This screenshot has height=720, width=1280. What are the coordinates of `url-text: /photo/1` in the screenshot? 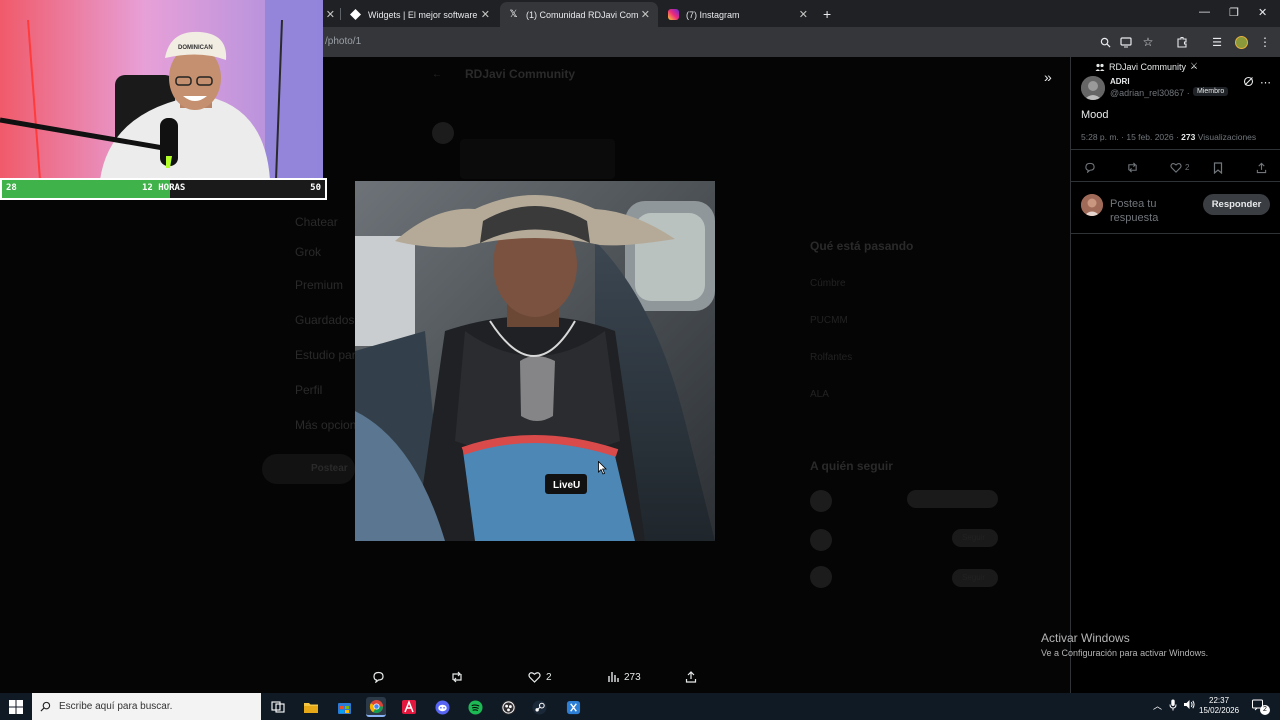 It's located at (343, 41).